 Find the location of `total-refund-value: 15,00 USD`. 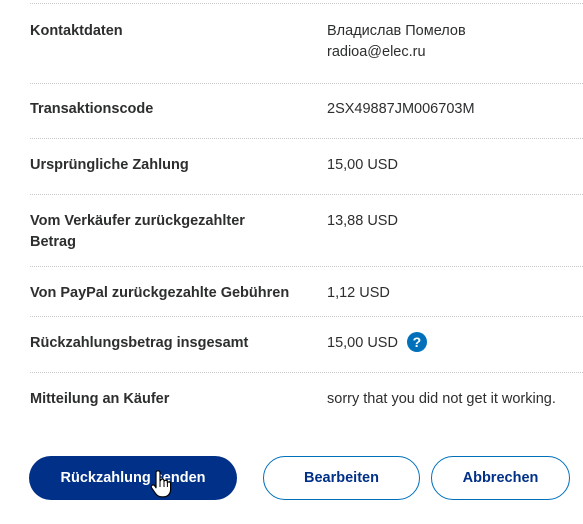

total-refund-value: 15,00 USD is located at coordinates (362, 343).